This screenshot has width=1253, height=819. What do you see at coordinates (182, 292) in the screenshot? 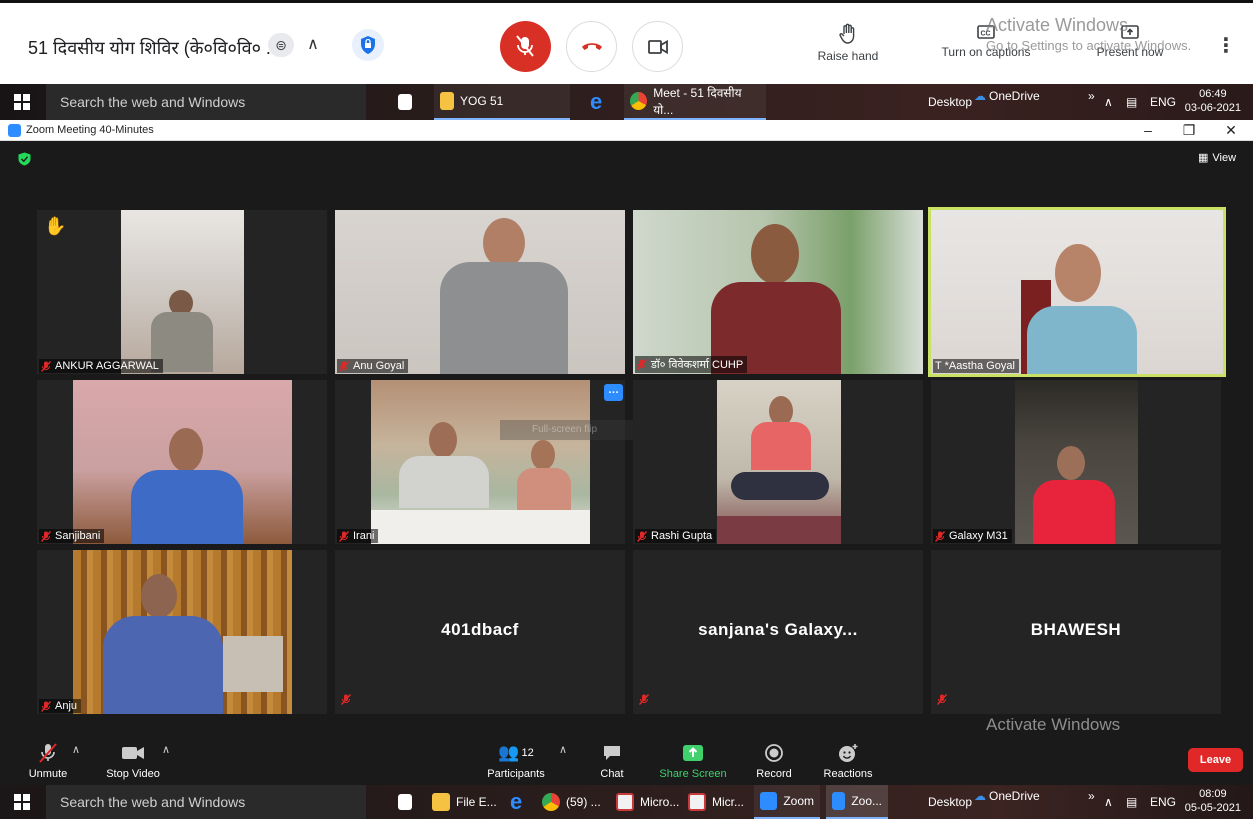
I see `participant-tile: ✋ ANKUR AGGARWAL` at bounding box center [182, 292].